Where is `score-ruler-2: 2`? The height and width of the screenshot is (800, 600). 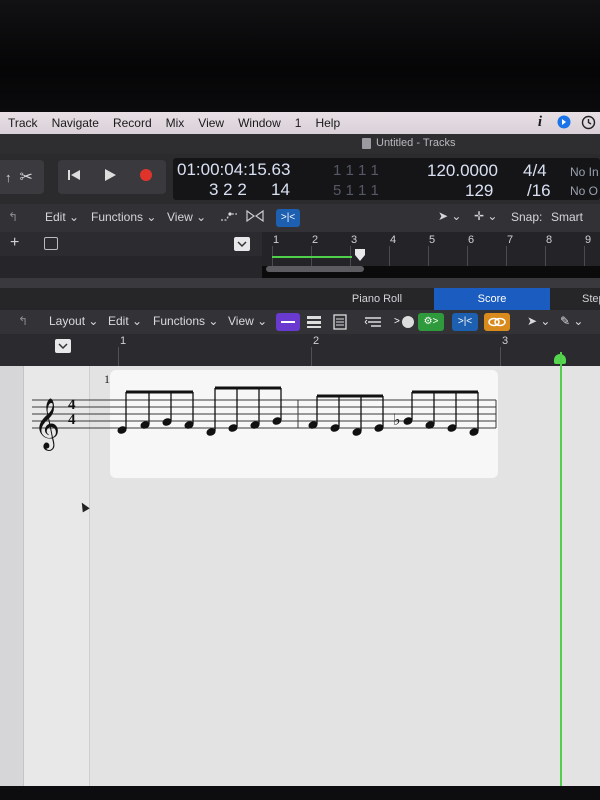
score-ruler-2: 2 is located at coordinates (316, 341).